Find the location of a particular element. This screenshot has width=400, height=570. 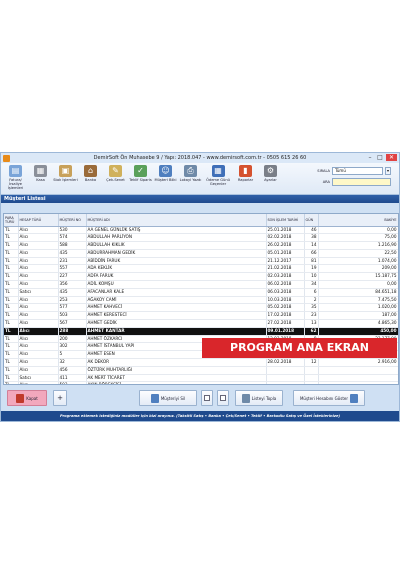

column-header: BAKİYE is located at coordinates (358, 220).